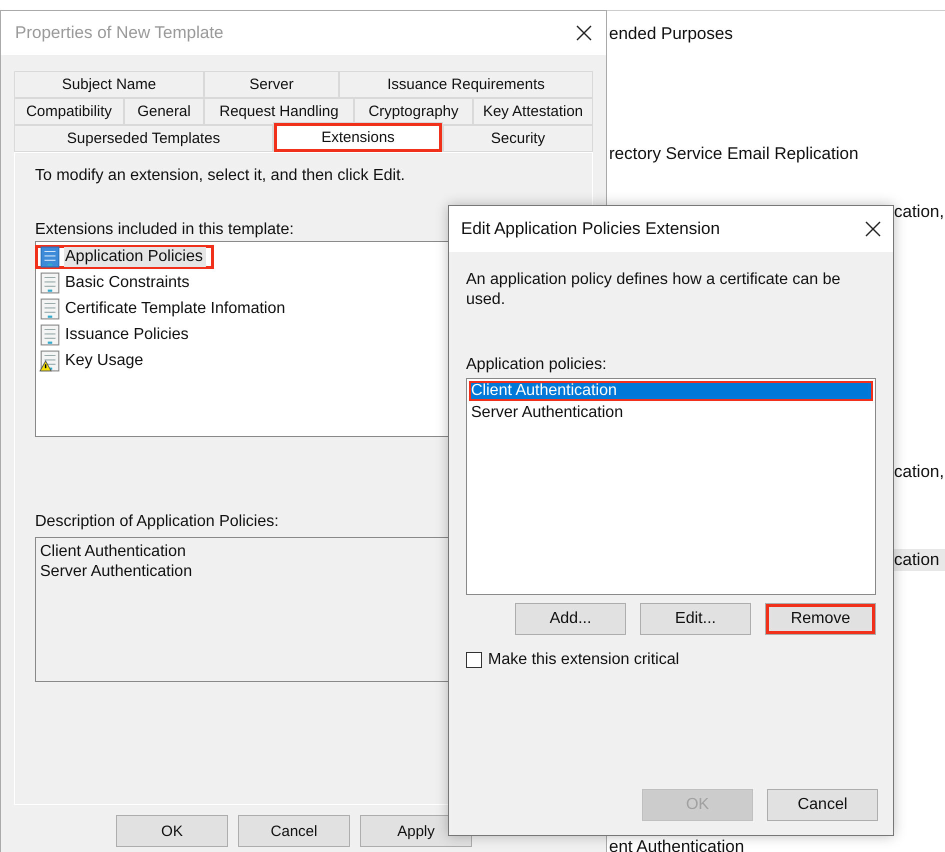  What do you see at coordinates (115, 283) in the screenshot?
I see `extension-item: Basic Constraints` at bounding box center [115, 283].